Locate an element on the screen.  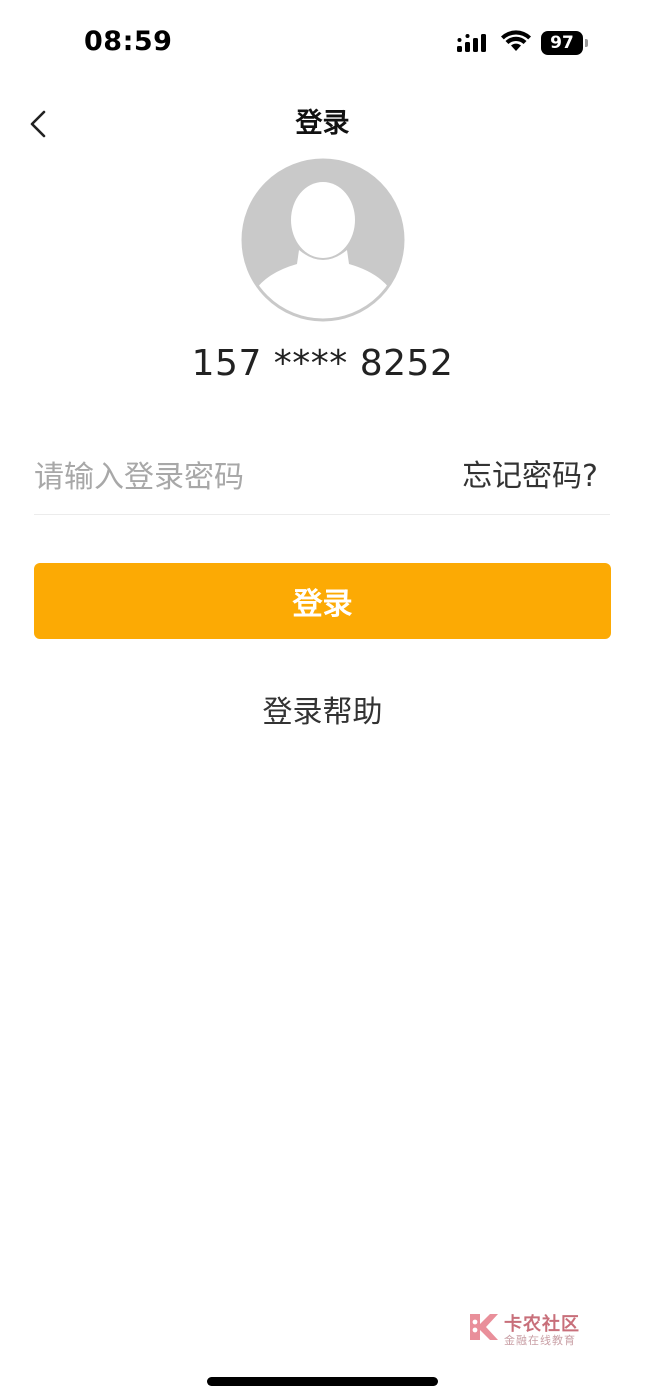
chevron-left-icon is located at coordinates (38, 124).